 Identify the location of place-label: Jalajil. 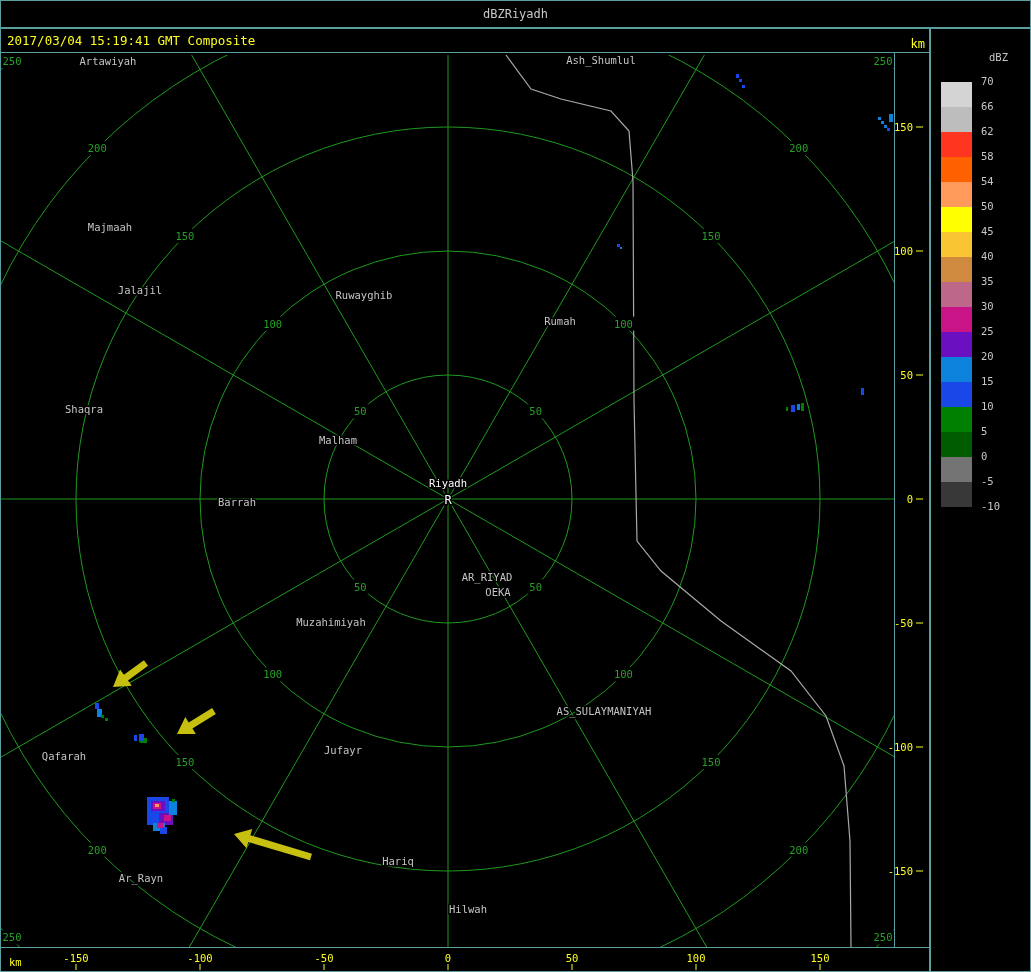
(140, 290).